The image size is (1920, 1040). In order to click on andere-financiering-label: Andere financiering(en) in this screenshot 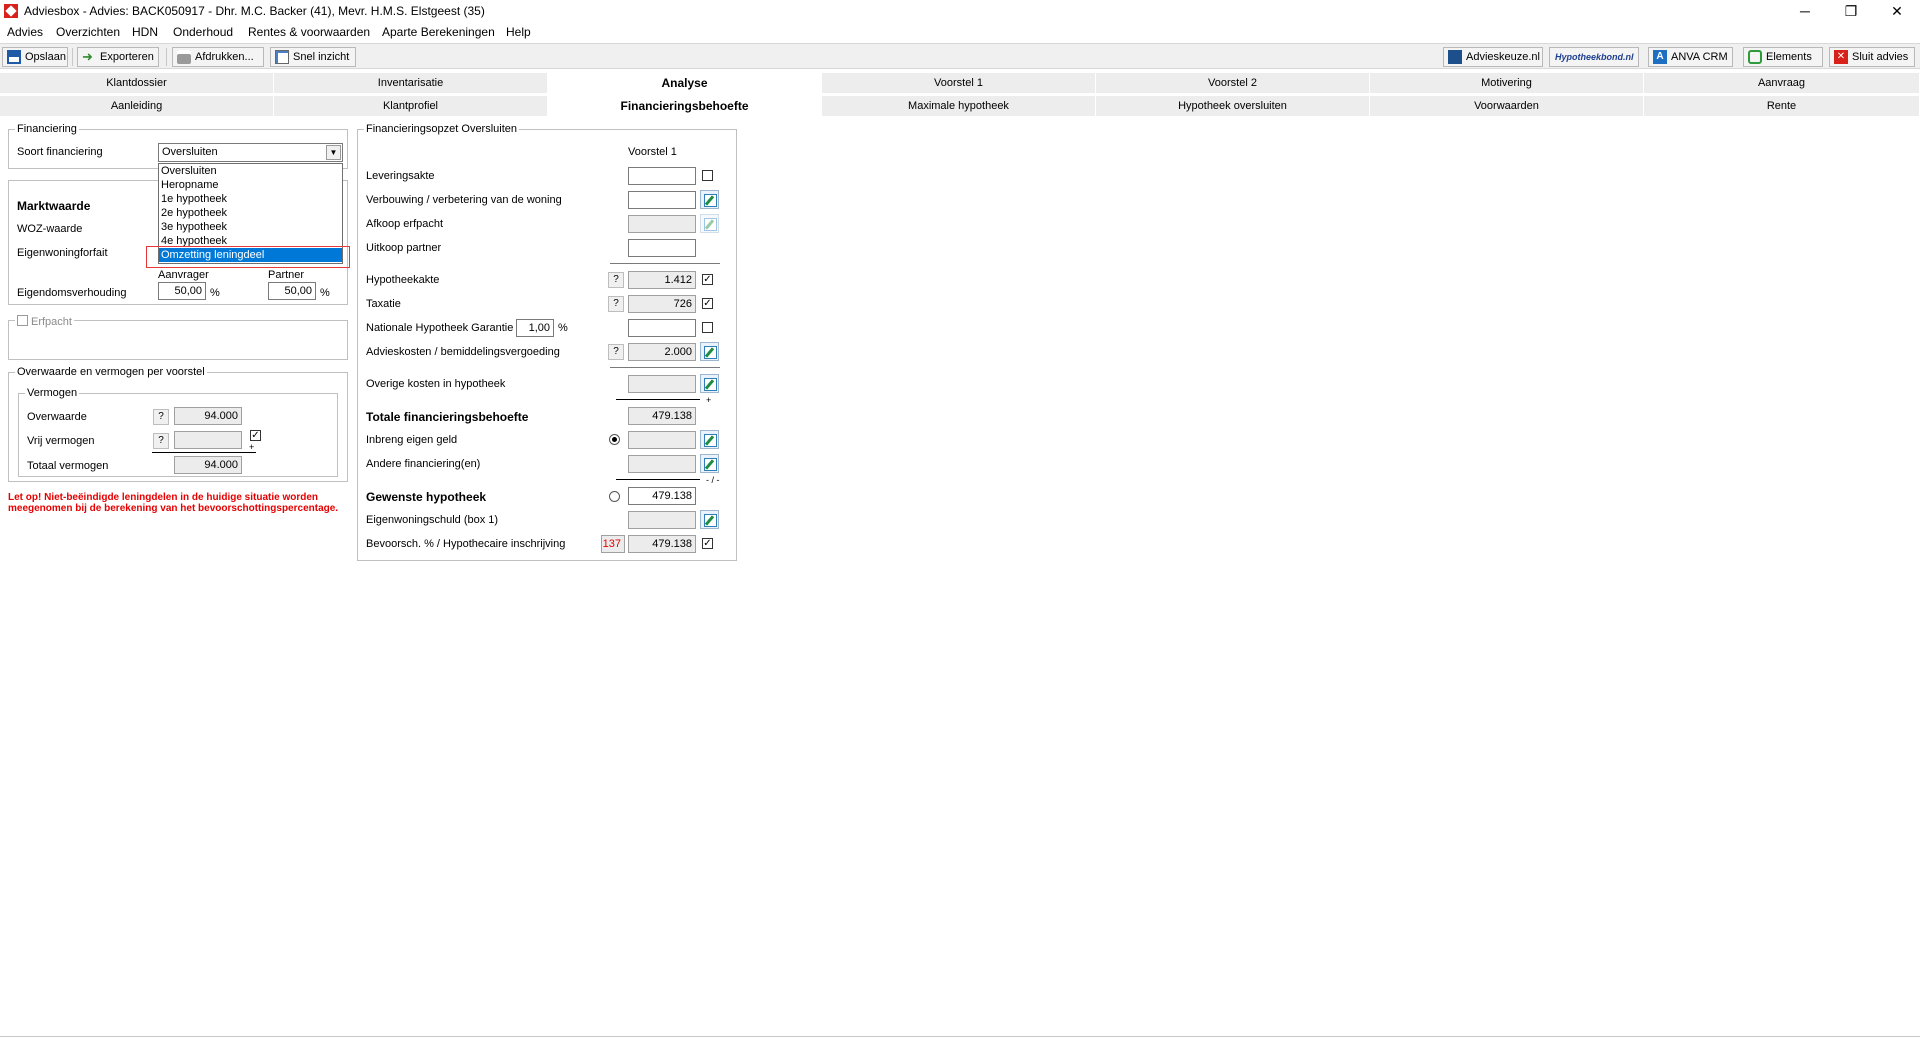, I will do `click(423, 464)`.